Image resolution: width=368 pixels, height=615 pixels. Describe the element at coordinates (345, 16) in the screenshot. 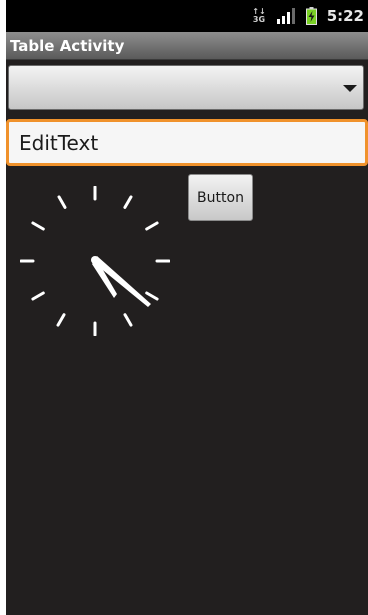

I see `status-time: 5:22` at that location.